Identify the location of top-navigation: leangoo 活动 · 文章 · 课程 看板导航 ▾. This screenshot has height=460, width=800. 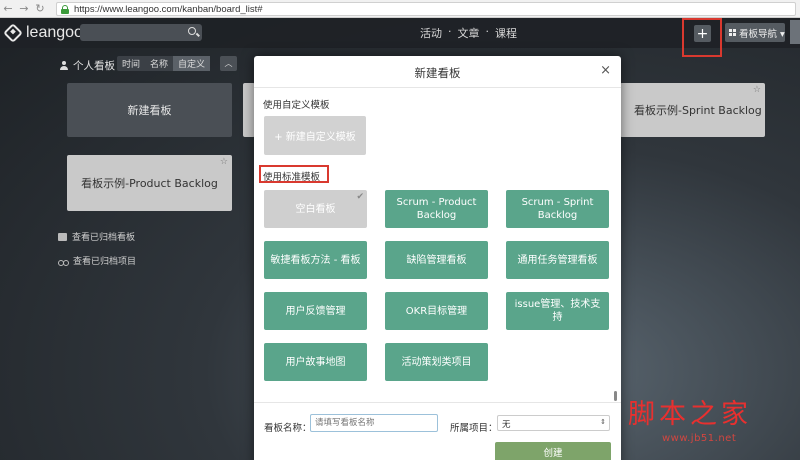
(400, 33).